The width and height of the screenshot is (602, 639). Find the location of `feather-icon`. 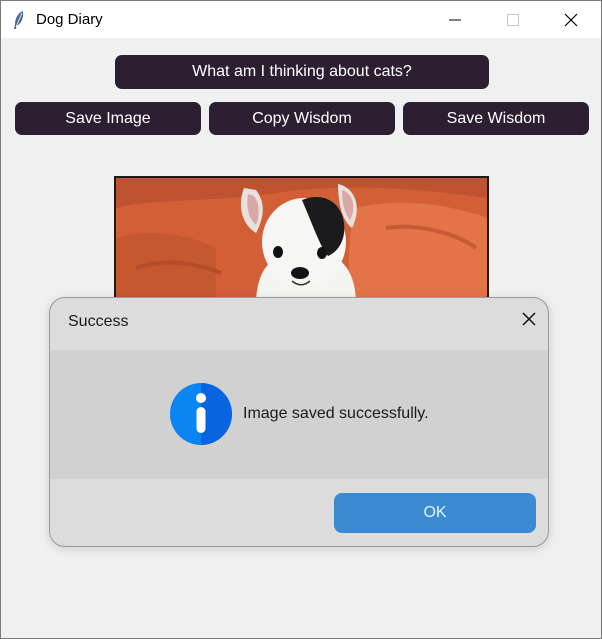

feather-icon is located at coordinates (19, 20).